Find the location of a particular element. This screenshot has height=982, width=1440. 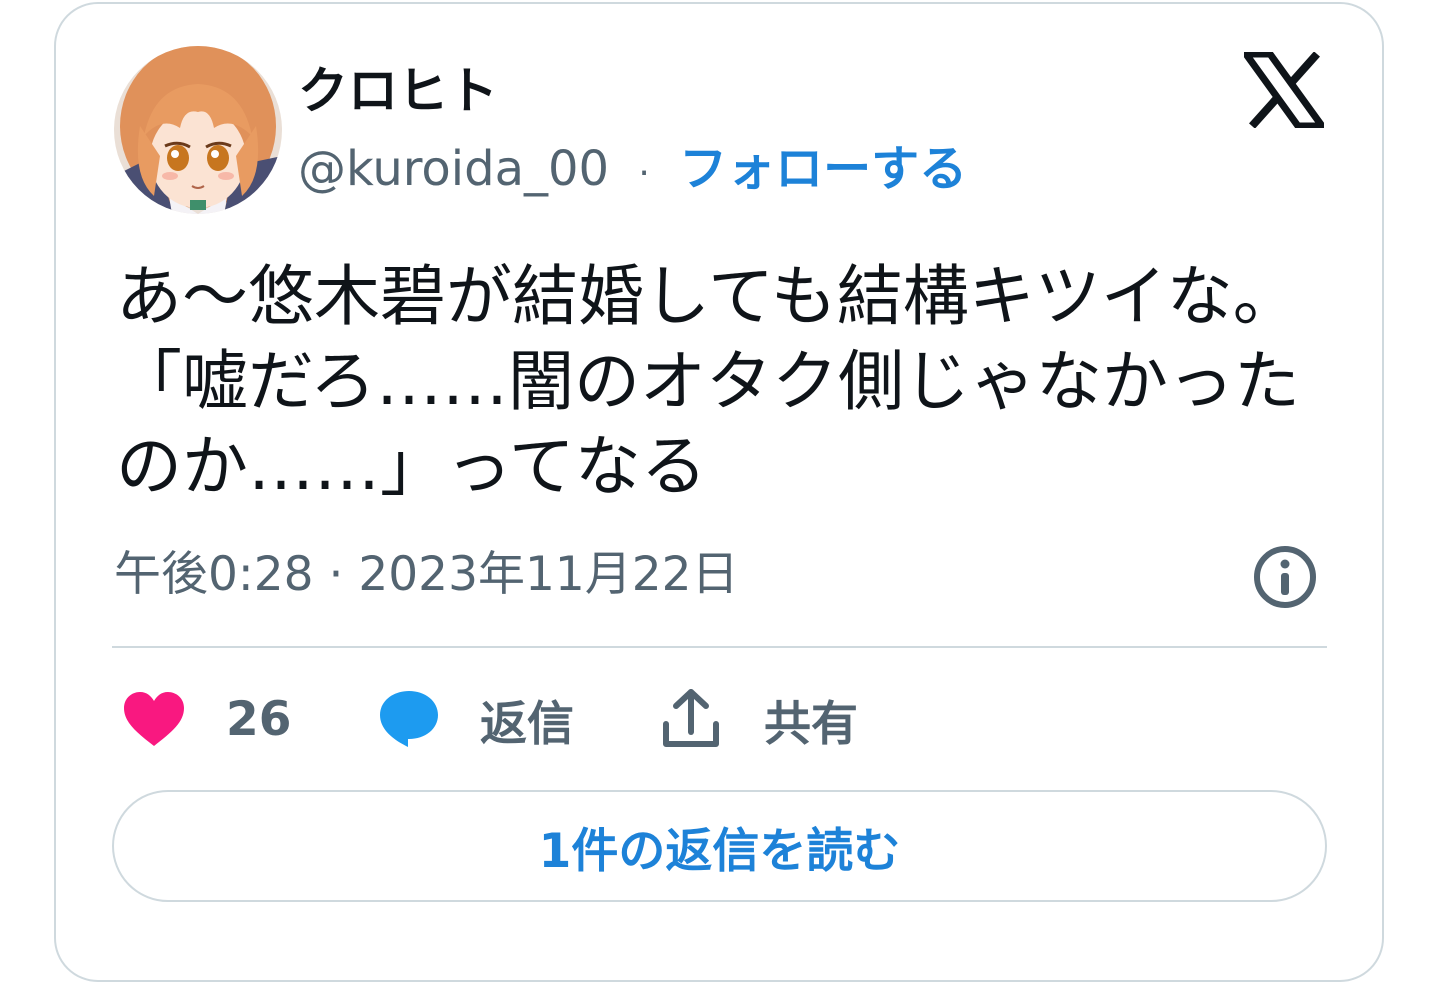

share-label: 共有 is located at coordinates (811, 724).